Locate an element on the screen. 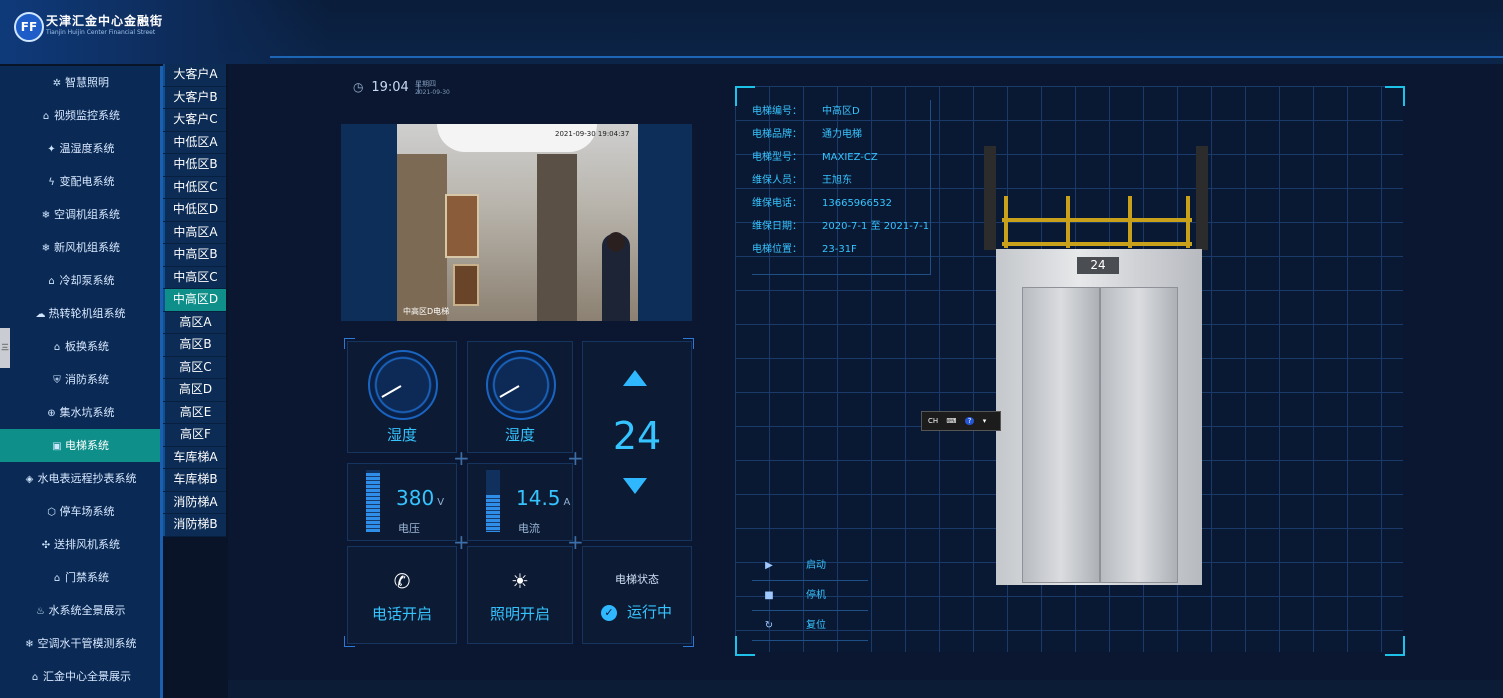 This screenshot has width=1503, height=698. arrow-up-icon is located at coordinates (635, 378).